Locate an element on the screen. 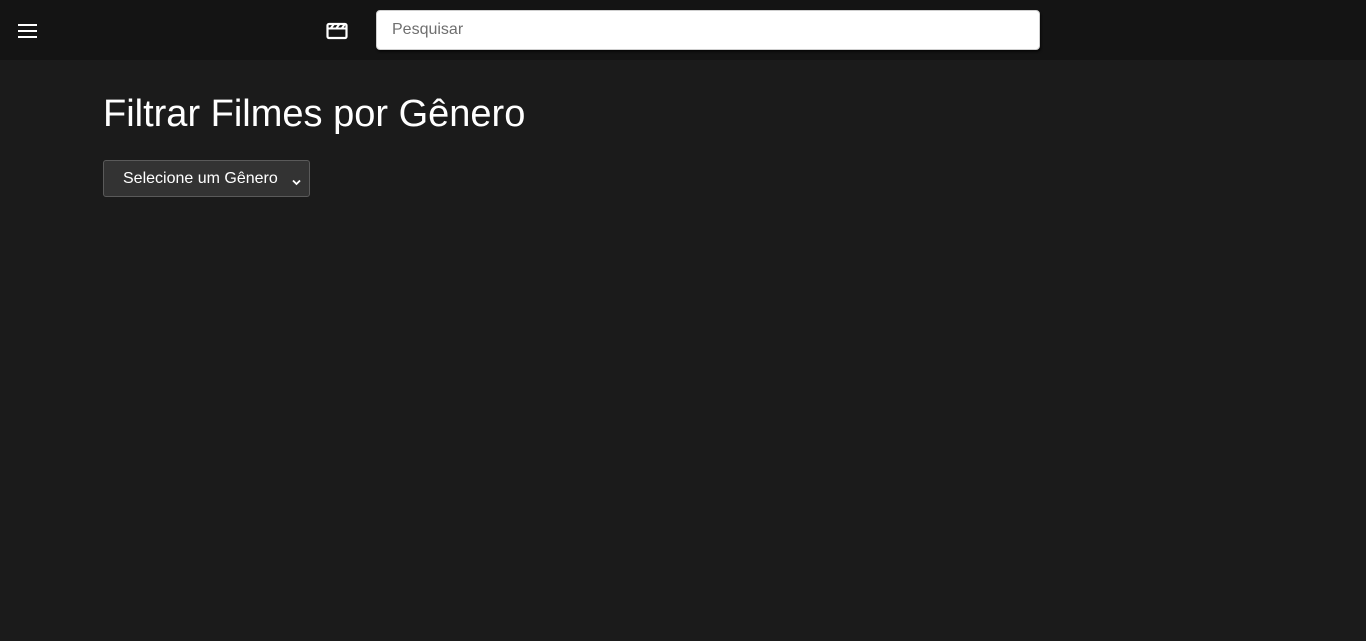 The image size is (1366, 641). chevron-down-icon is located at coordinates (296, 180).